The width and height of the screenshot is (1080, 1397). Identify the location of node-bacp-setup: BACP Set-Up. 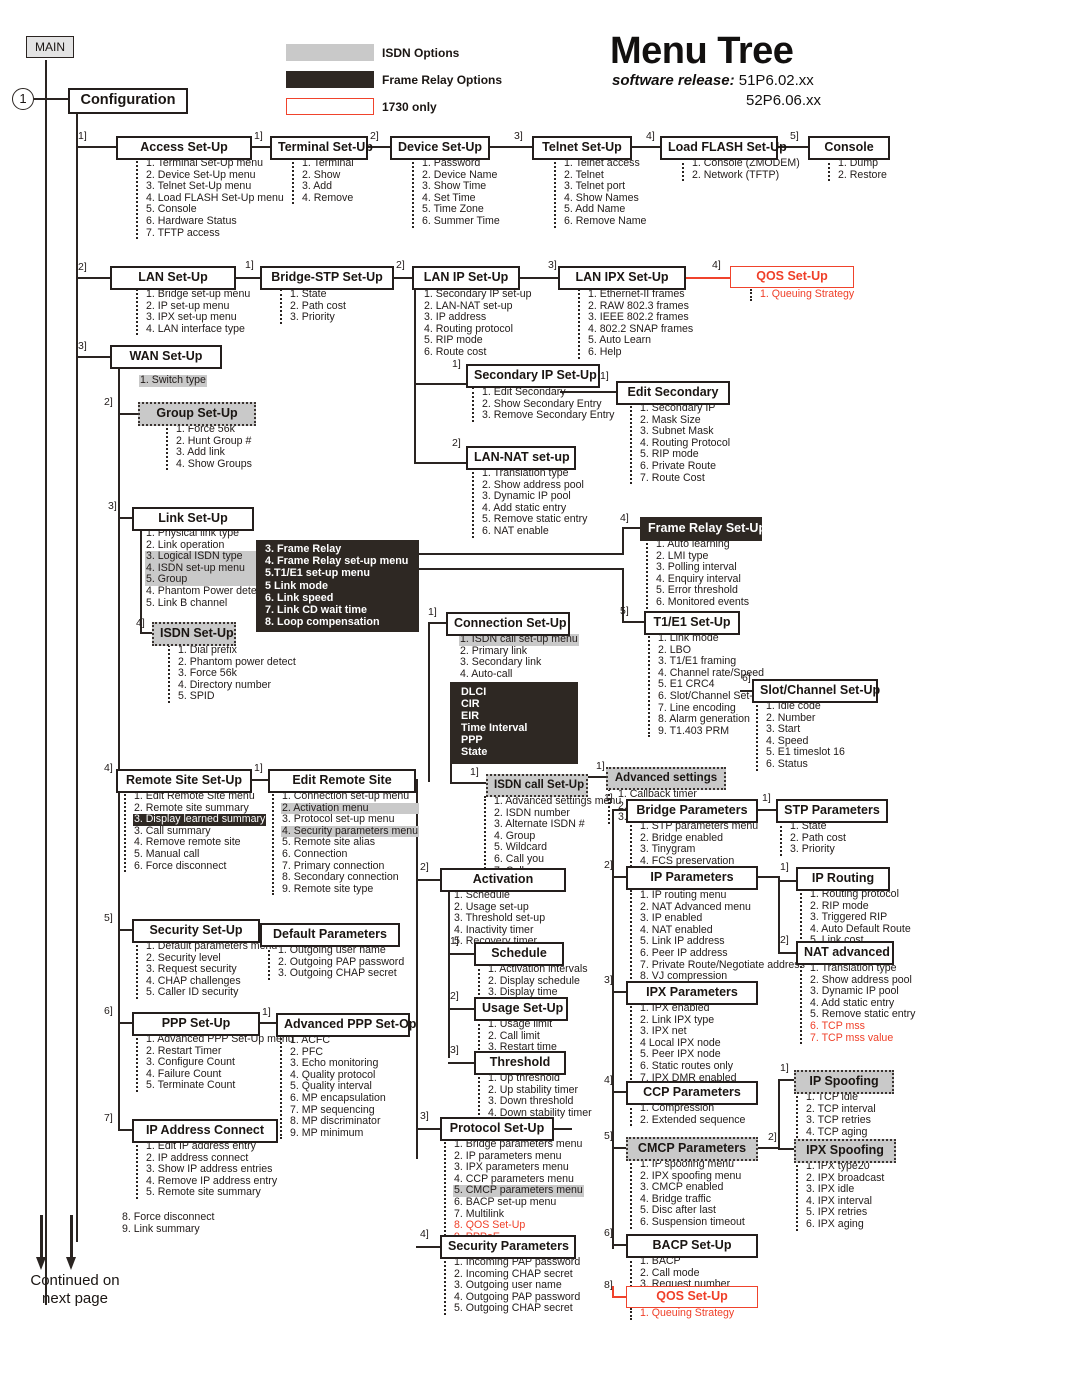
(692, 1246).